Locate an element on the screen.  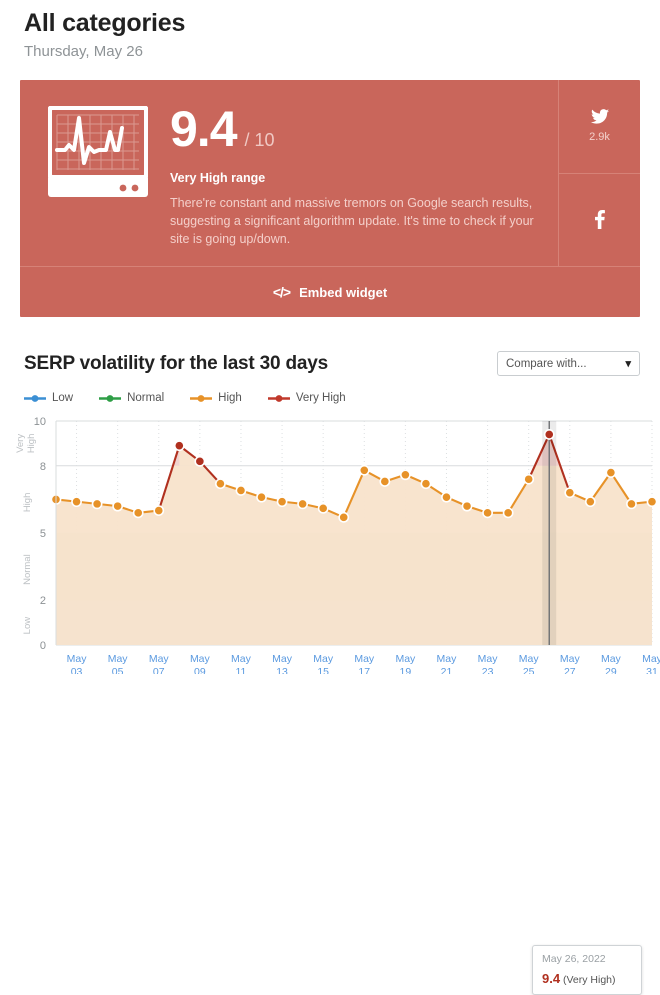
page-header: All categories Thursday, May 26 is located at coordinates (330, 30).